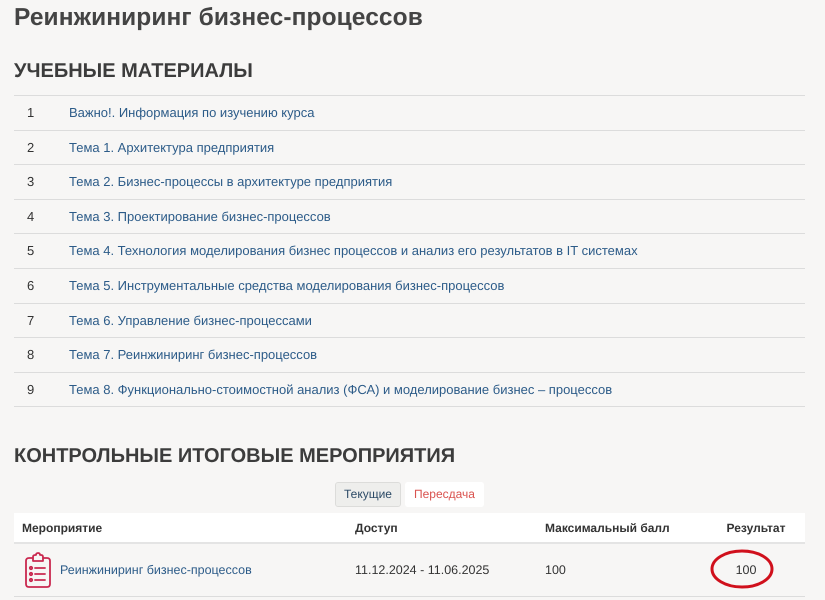 This screenshot has width=825, height=600. What do you see at coordinates (444, 495) in the screenshot?
I see `filter-tab: Пересдача` at bounding box center [444, 495].